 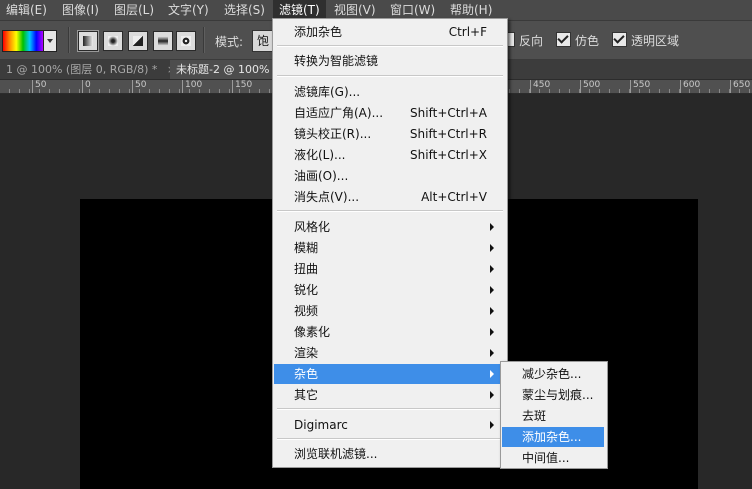 What do you see at coordinates (306, 248) in the screenshot?
I see `menu-item-label: 模糊` at bounding box center [306, 248].